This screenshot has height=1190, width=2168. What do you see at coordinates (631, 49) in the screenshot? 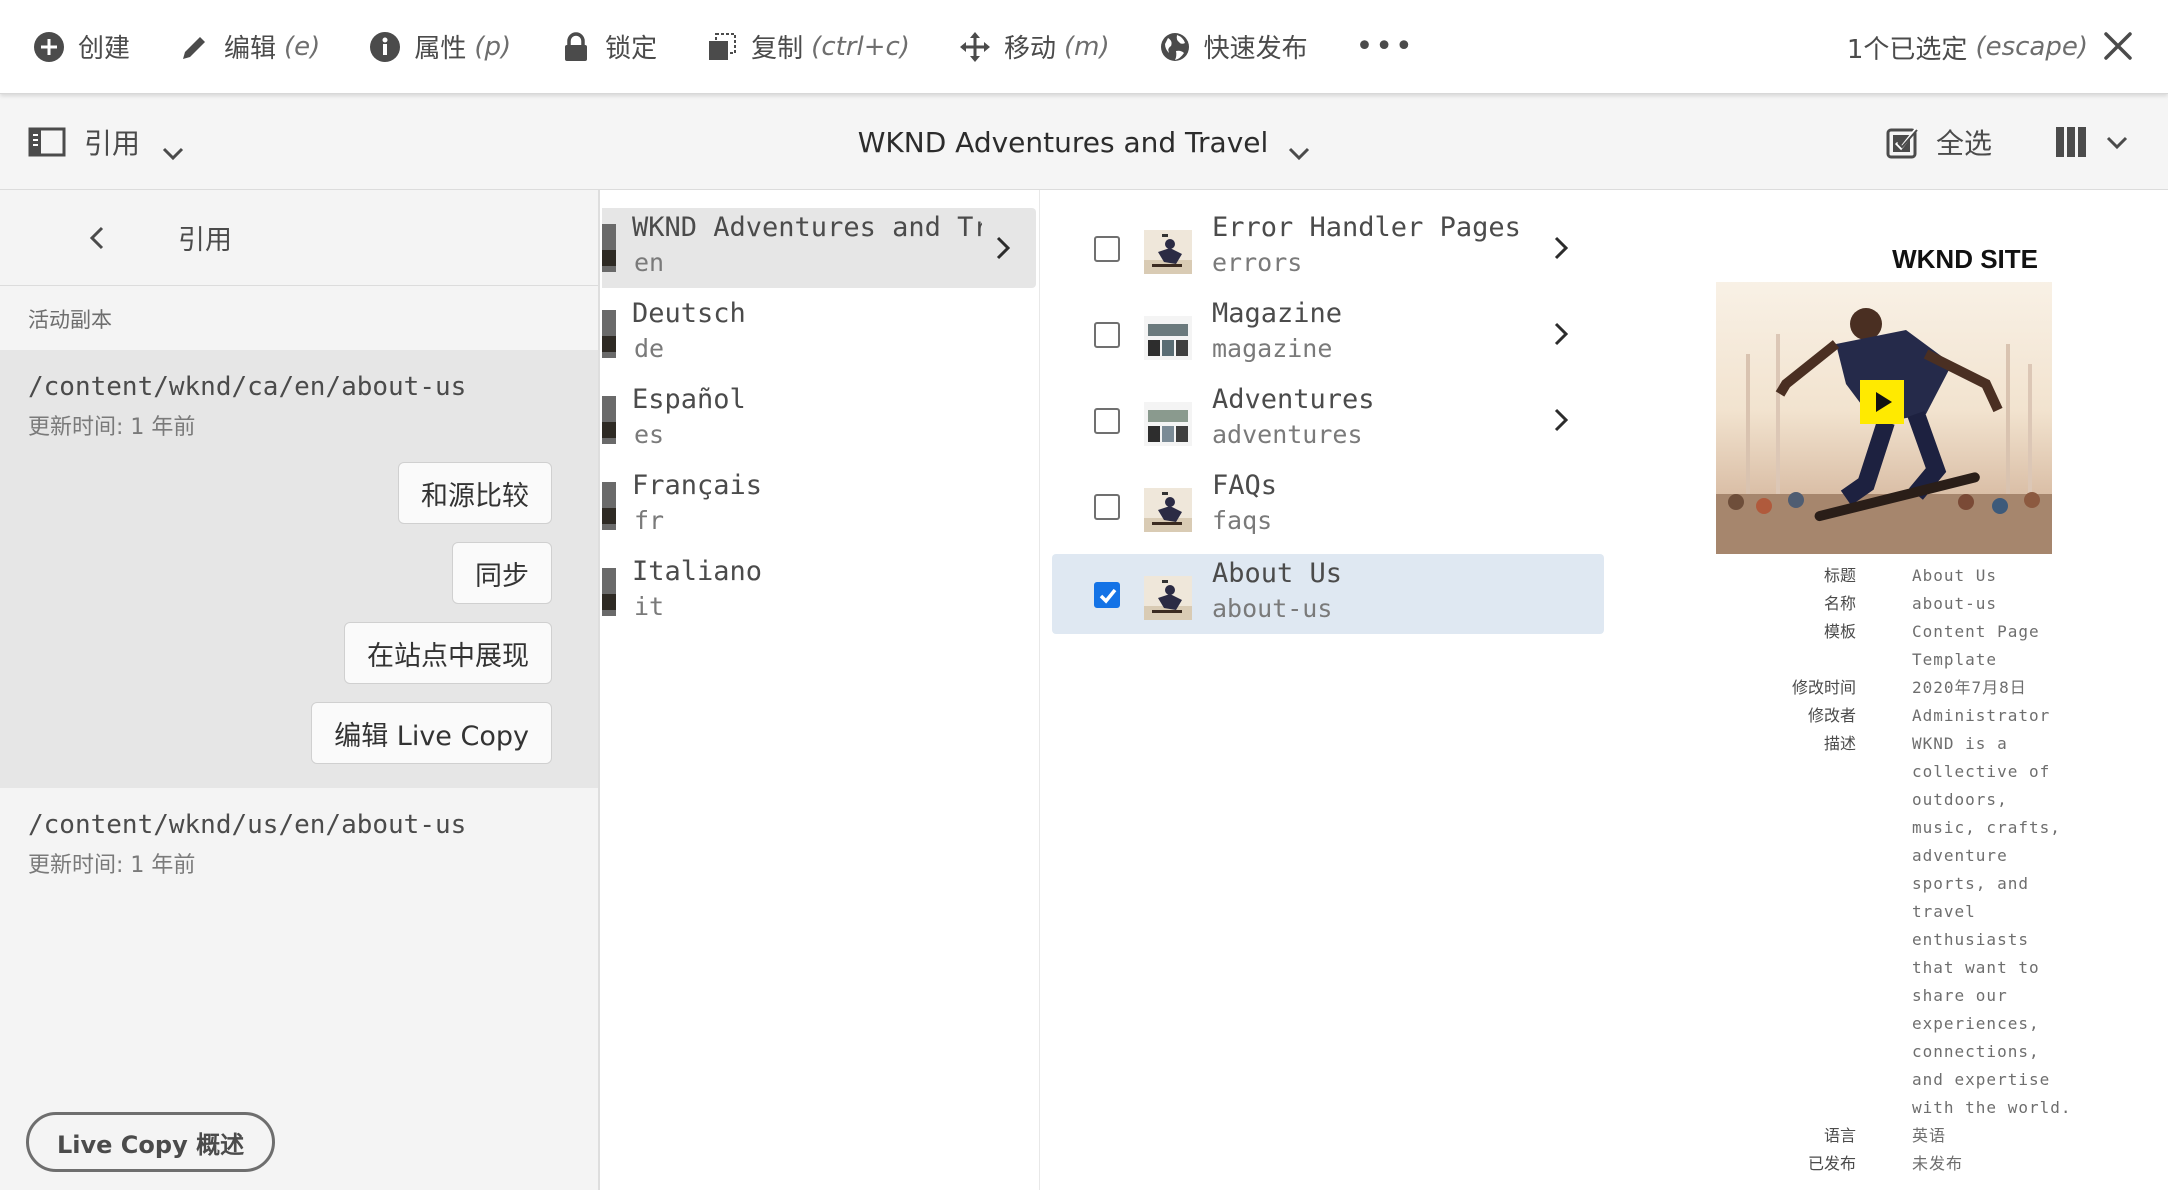
I see `lock-label: 锁定` at bounding box center [631, 49].